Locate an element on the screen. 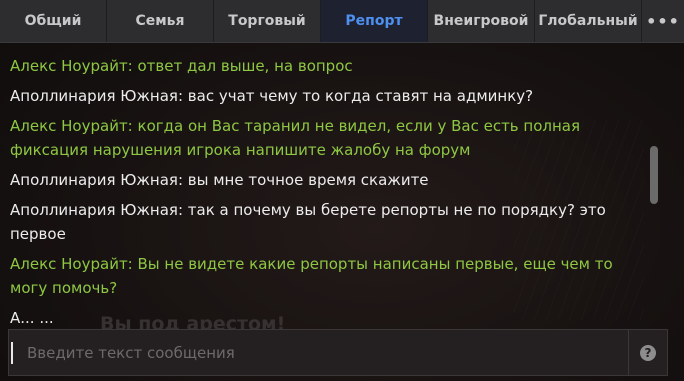 The image size is (684, 381). question-icon: ? is located at coordinates (648, 352).